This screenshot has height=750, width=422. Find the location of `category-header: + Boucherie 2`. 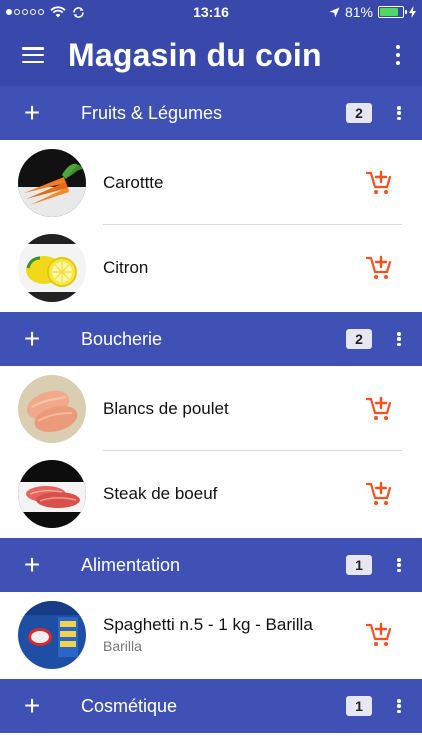

category-header: + Boucherie 2 is located at coordinates (211, 339).